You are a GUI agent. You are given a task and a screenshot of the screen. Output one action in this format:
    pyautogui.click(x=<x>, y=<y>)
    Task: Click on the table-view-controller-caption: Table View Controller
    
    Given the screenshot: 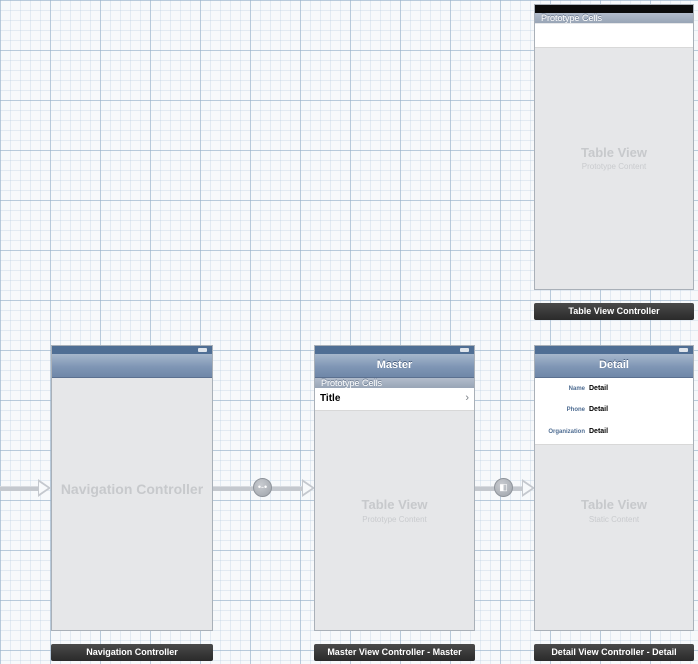 What is the action you would take?
    pyautogui.click(x=614, y=311)
    